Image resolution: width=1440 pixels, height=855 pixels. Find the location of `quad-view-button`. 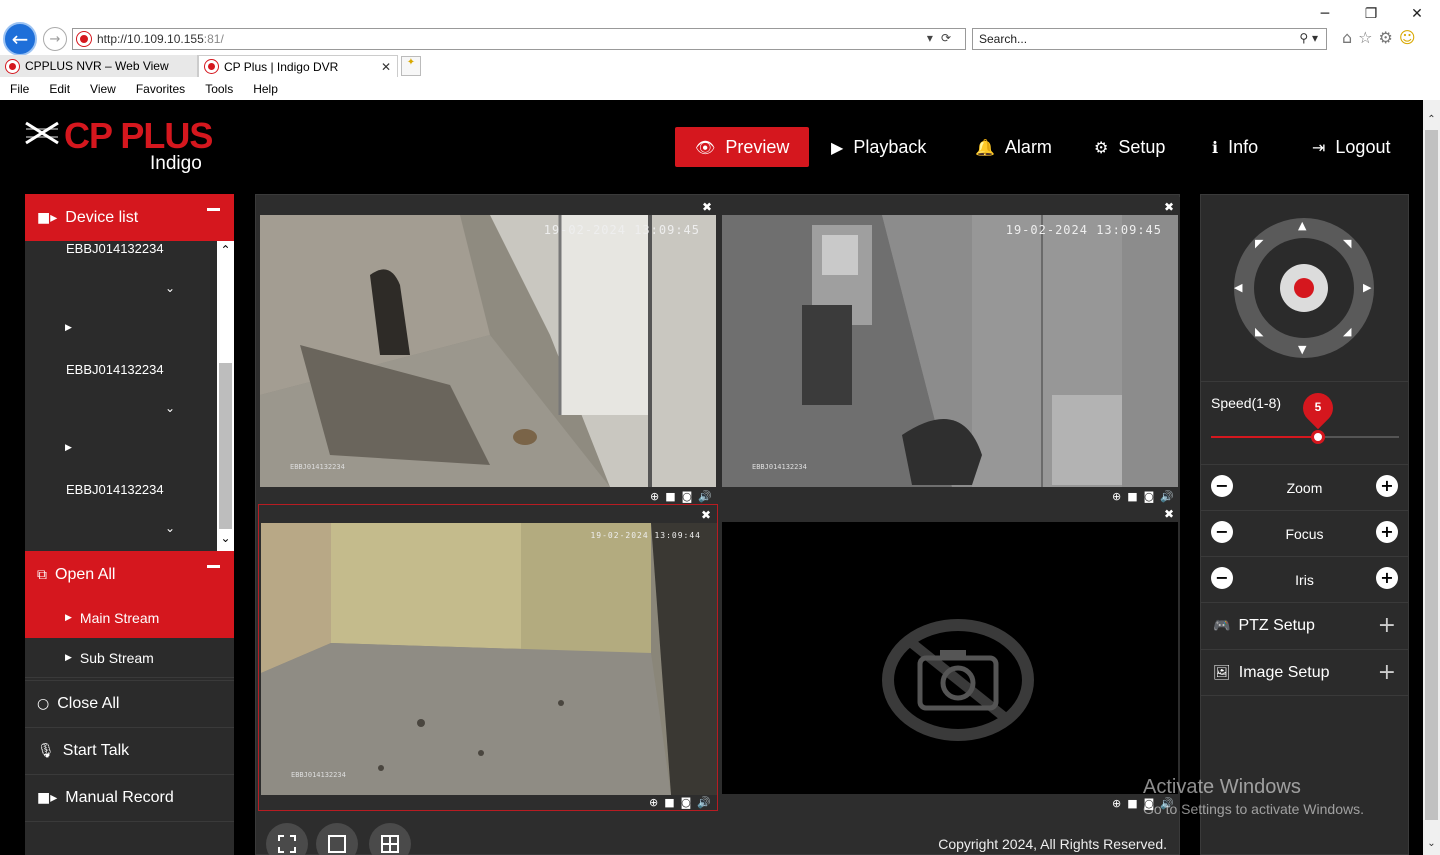

quad-view-button is located at coordinates (390, 839).